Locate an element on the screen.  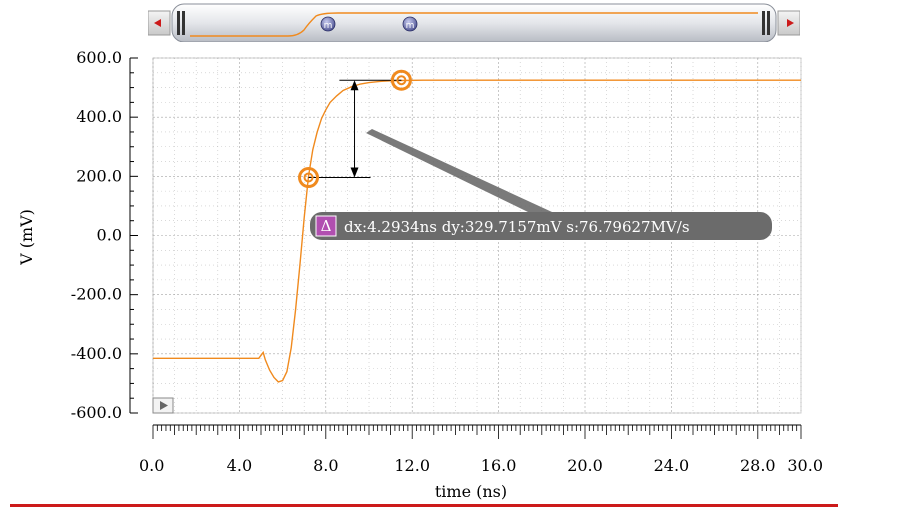
x-tick-label: 16.0 is located at coordinates (499, 465).